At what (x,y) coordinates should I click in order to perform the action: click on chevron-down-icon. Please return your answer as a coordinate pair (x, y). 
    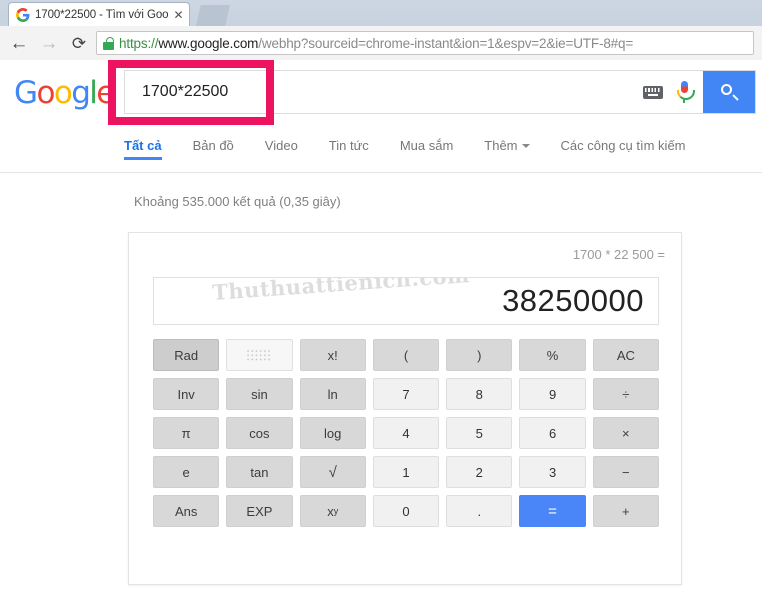
    Looking at the image, I should click on (525, 146).